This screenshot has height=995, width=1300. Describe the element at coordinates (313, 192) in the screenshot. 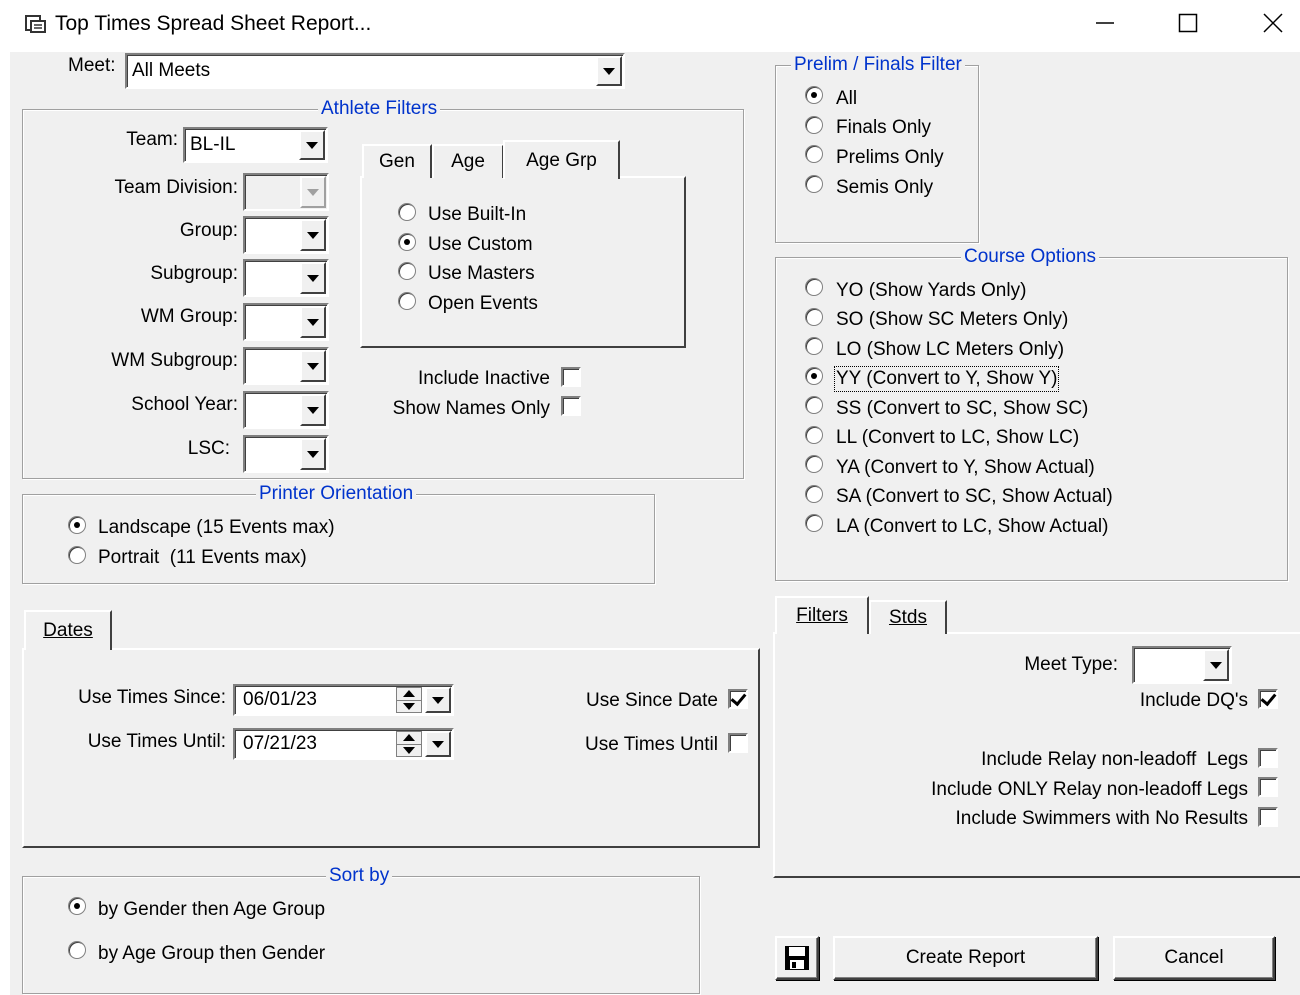

I see `team-division-dropdown-button` at that location.